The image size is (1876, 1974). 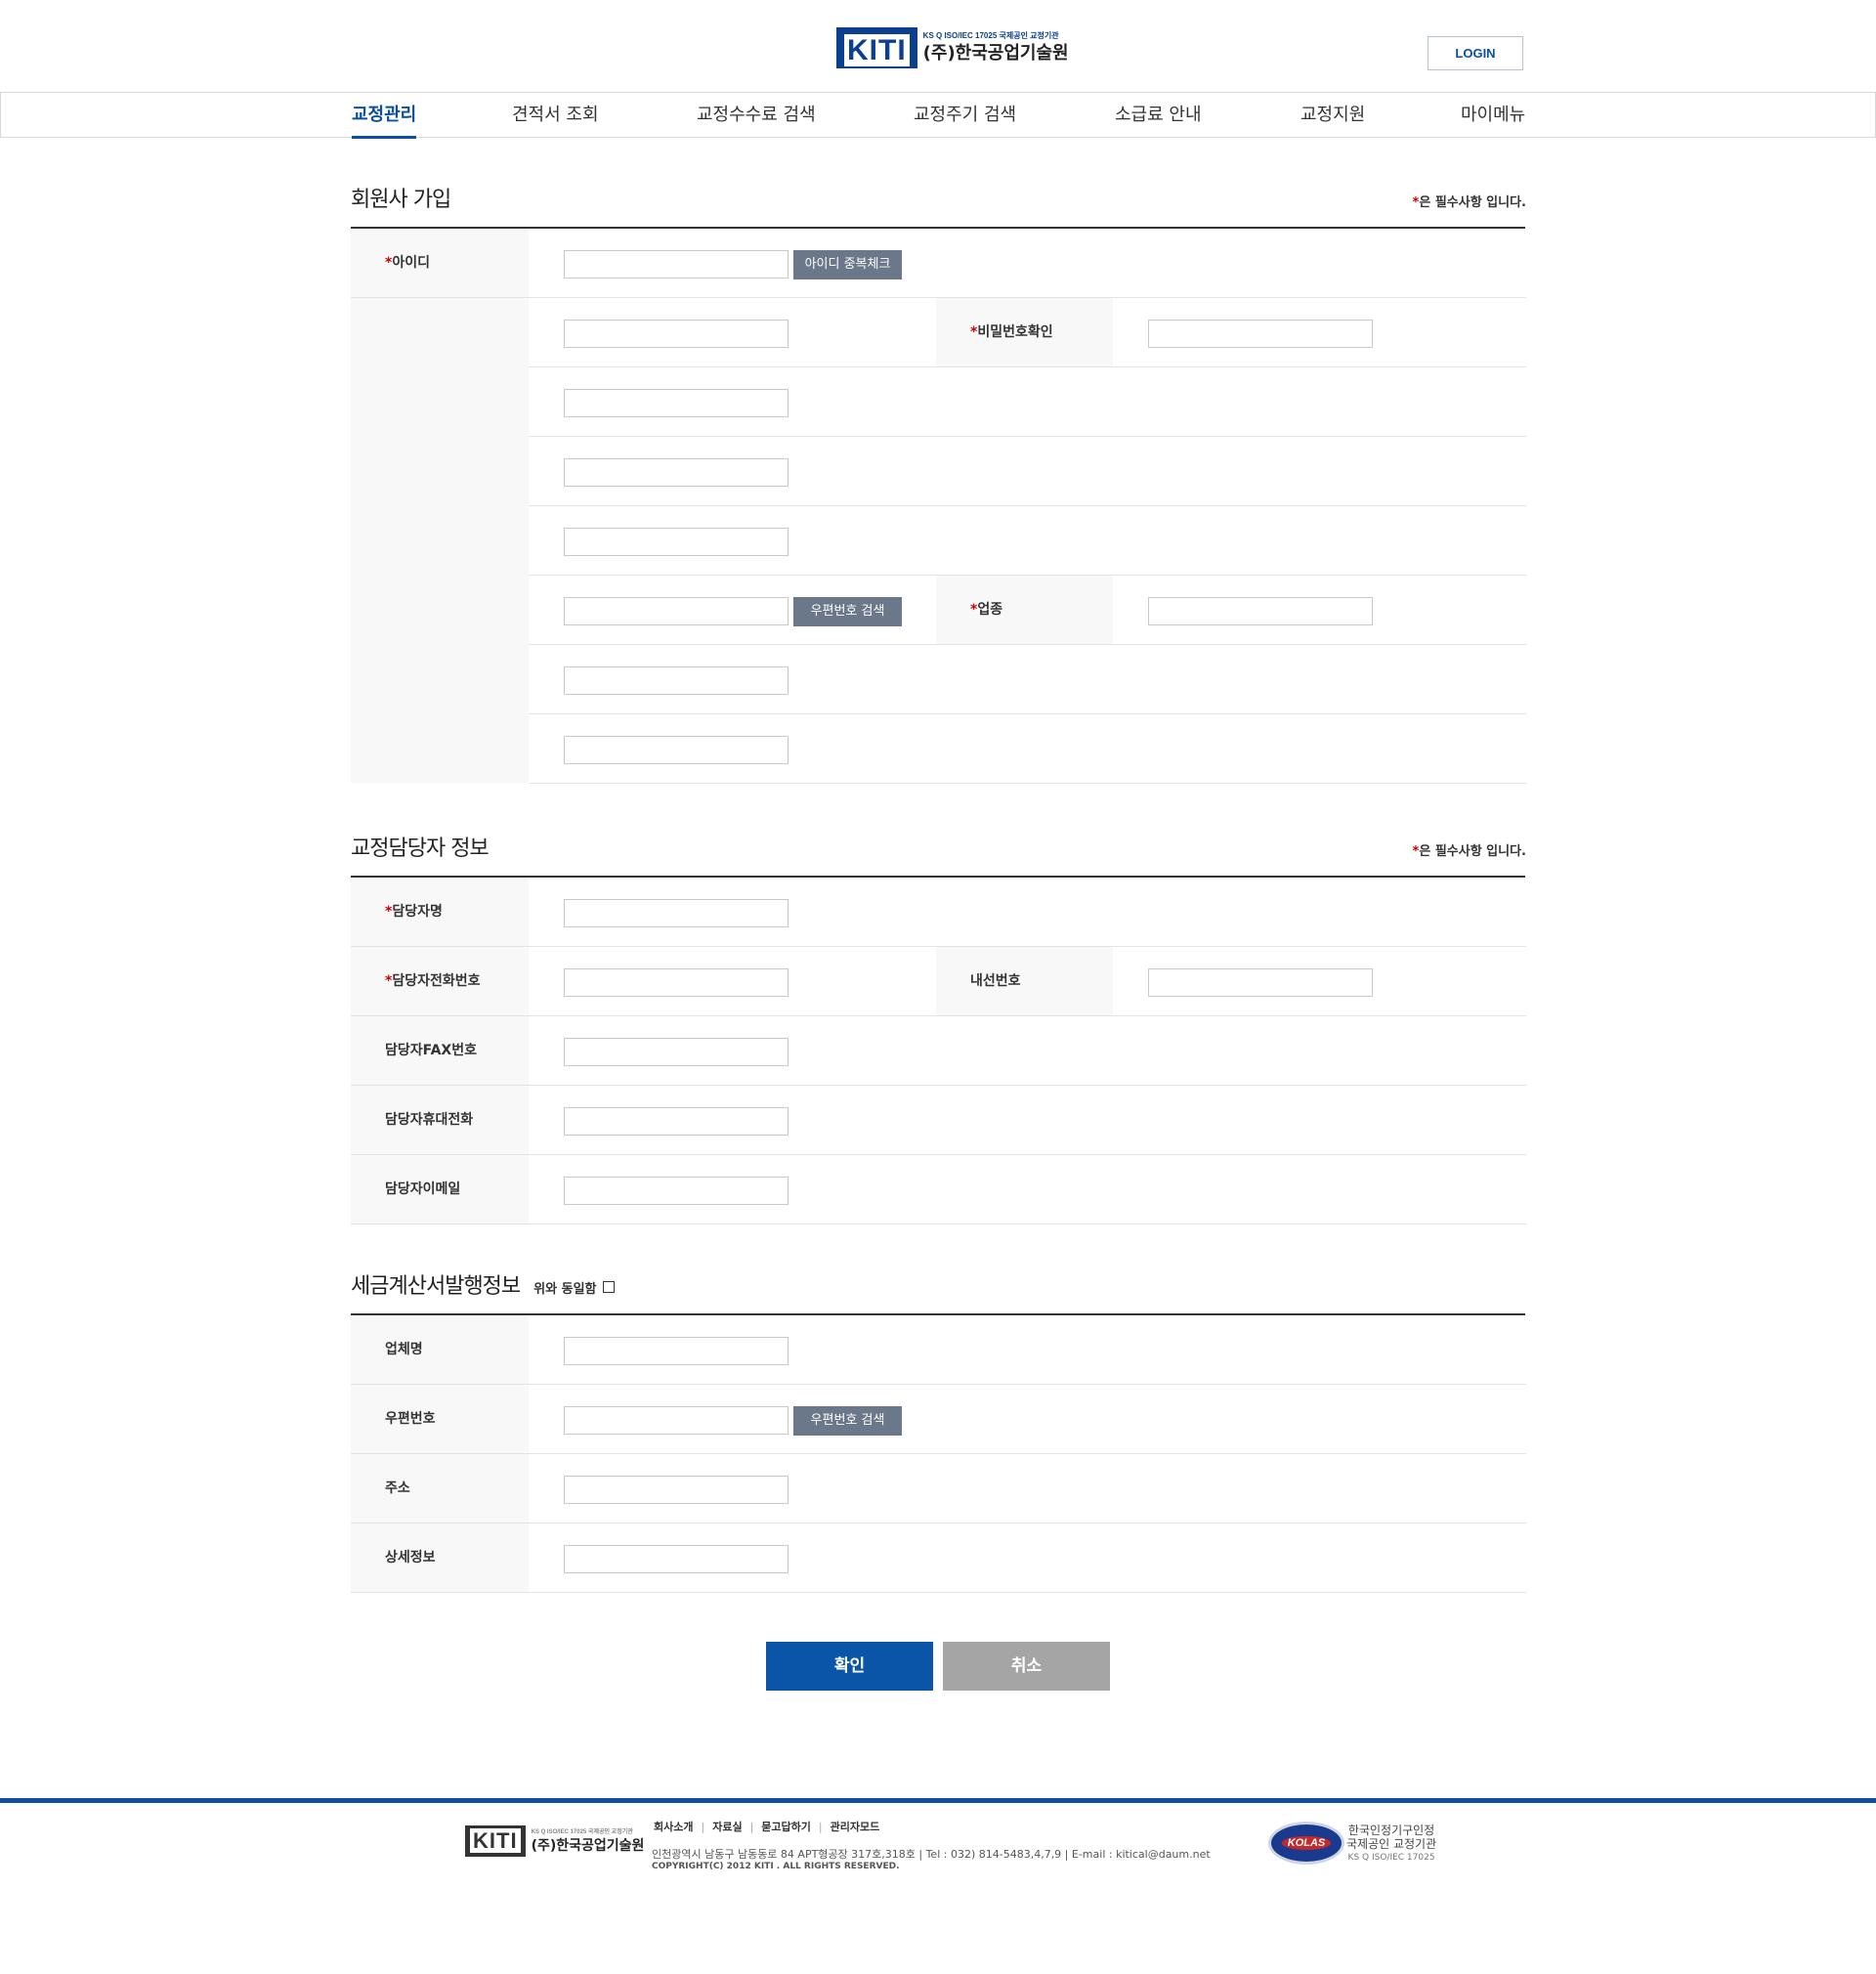 I want to click on member-section-title: 회원사 가입, so click(x=401, y=200).